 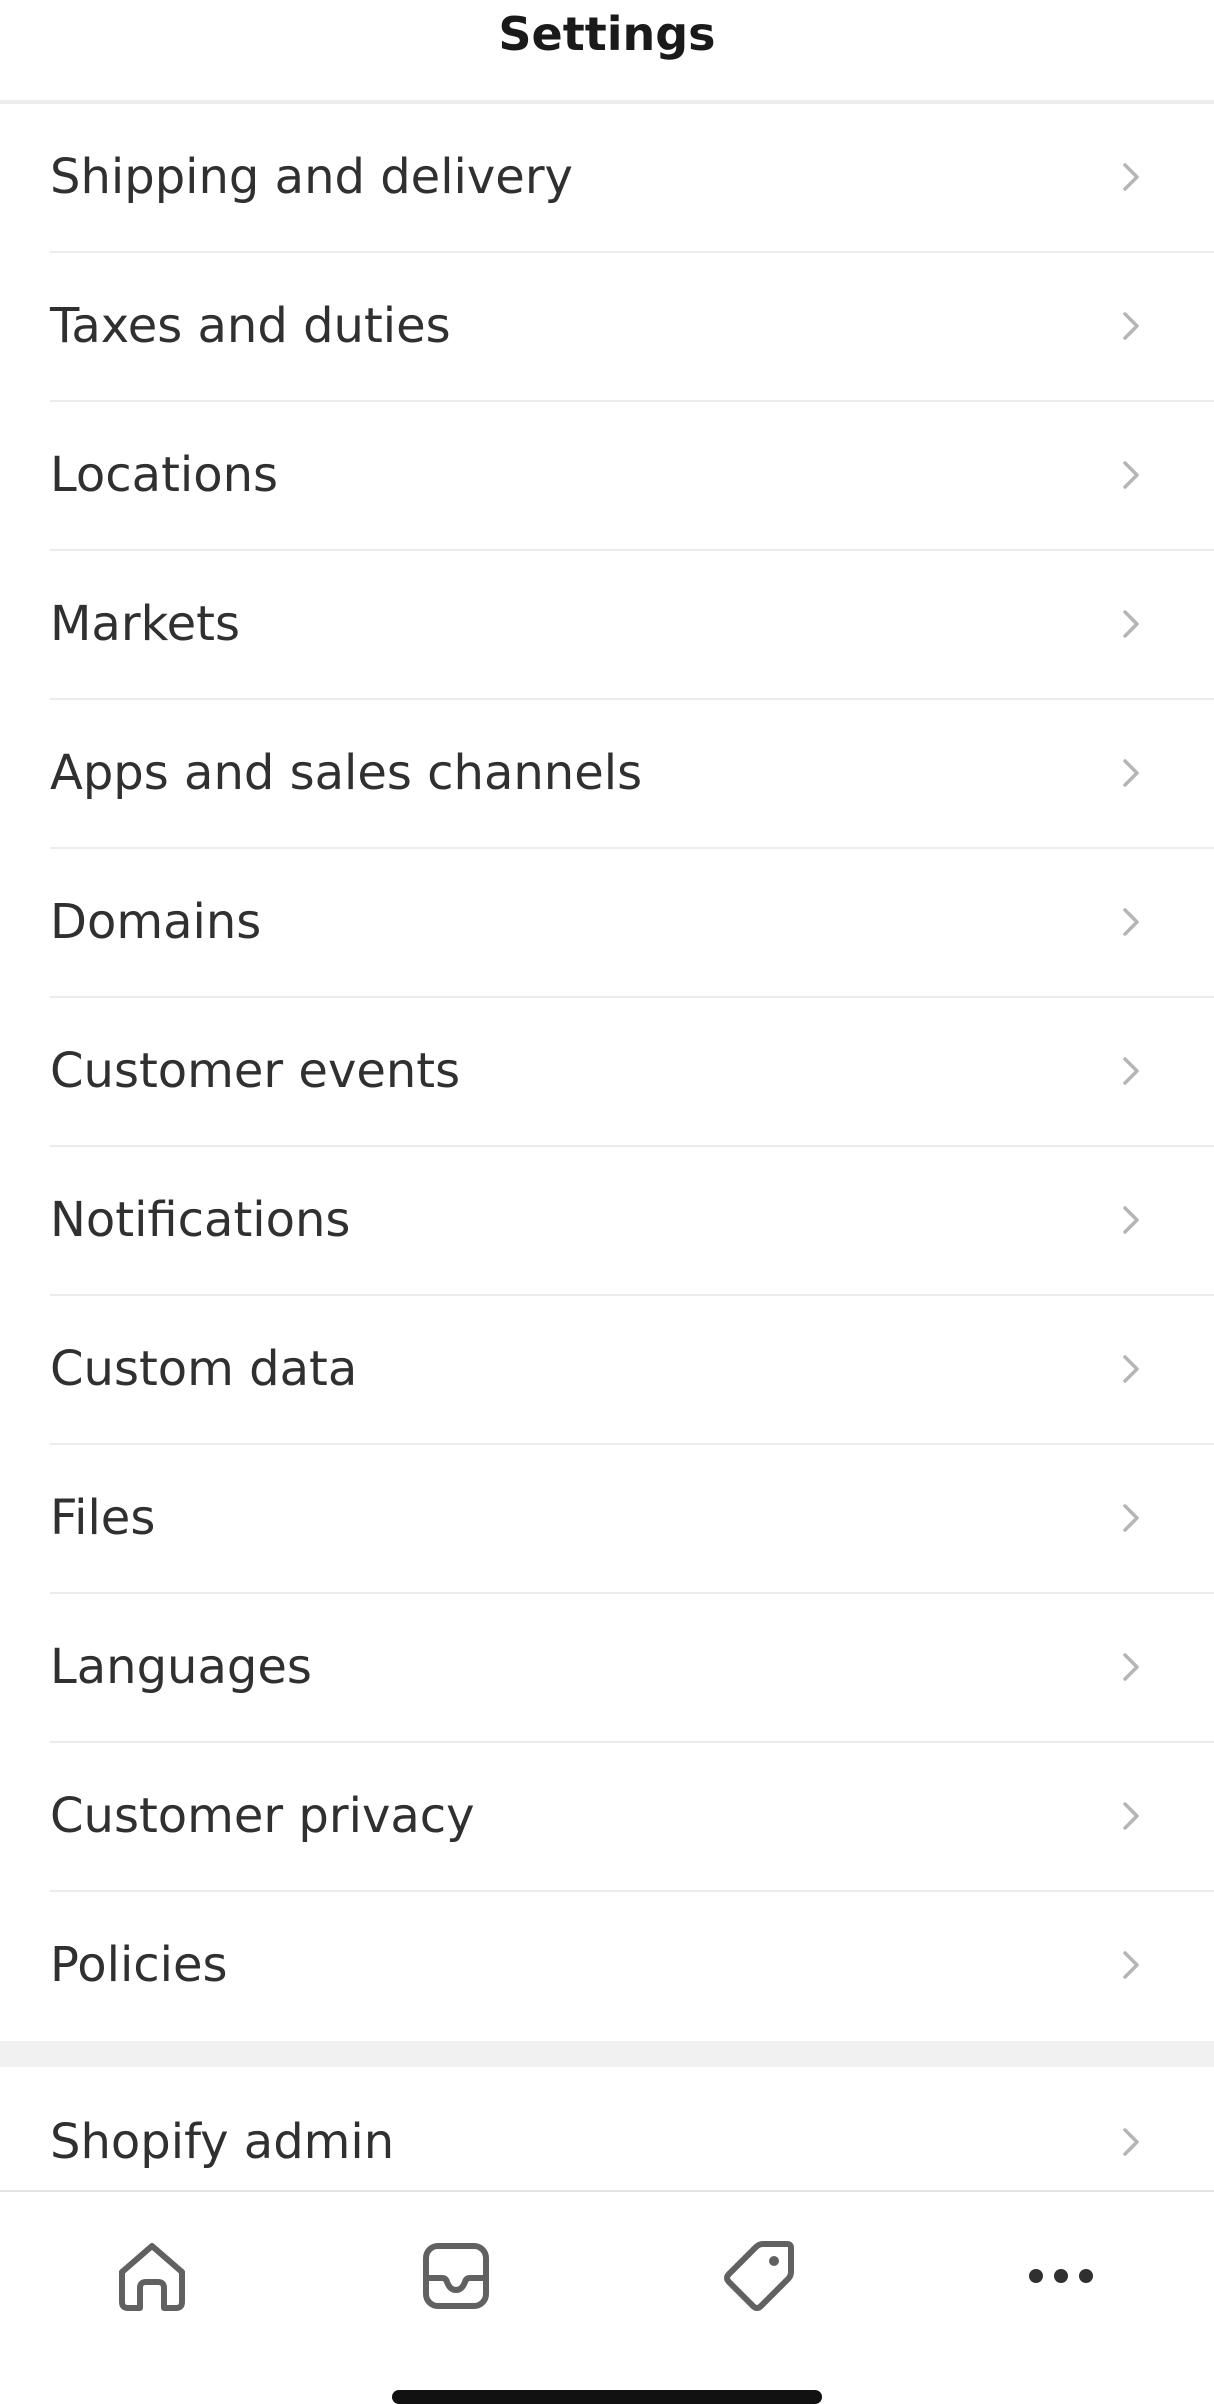 I want to click on settings-item-customer-privacy: Customer privacy, so click(x=632, y=1817).